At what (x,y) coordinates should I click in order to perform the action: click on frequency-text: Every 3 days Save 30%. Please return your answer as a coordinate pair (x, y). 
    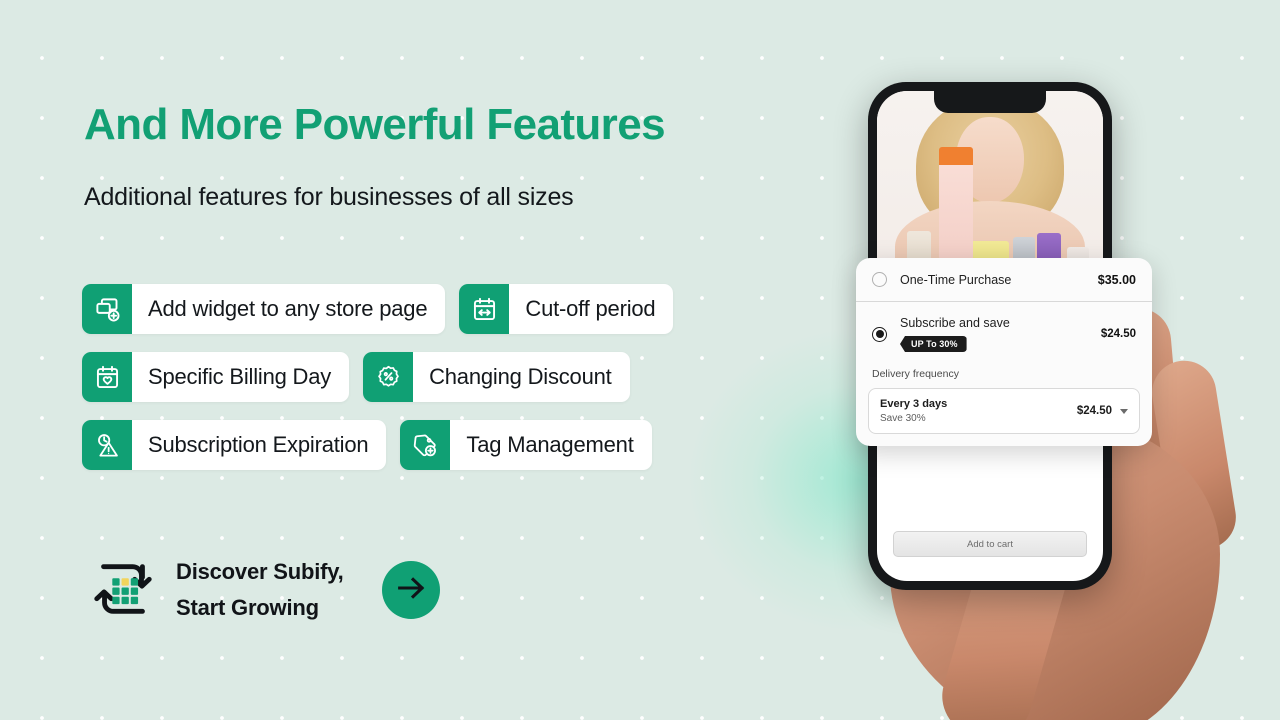
    Looking at the image, I should click on (978, 411).